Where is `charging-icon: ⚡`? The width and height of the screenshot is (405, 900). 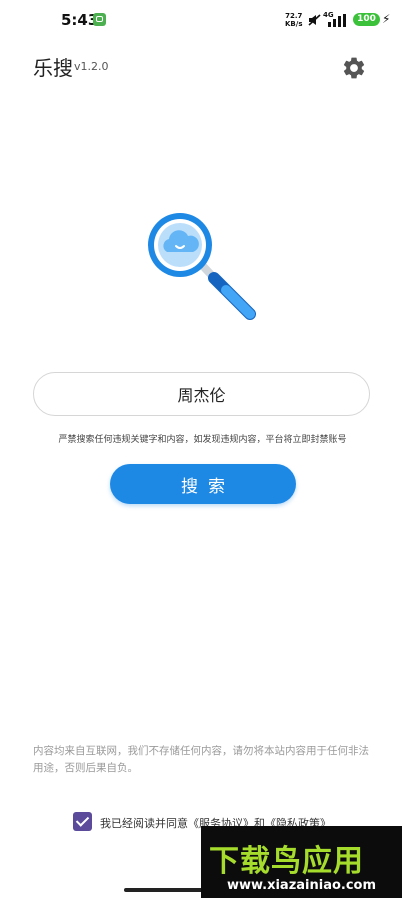 charging-icon: ⚡ is located at coordinates (386, 19).